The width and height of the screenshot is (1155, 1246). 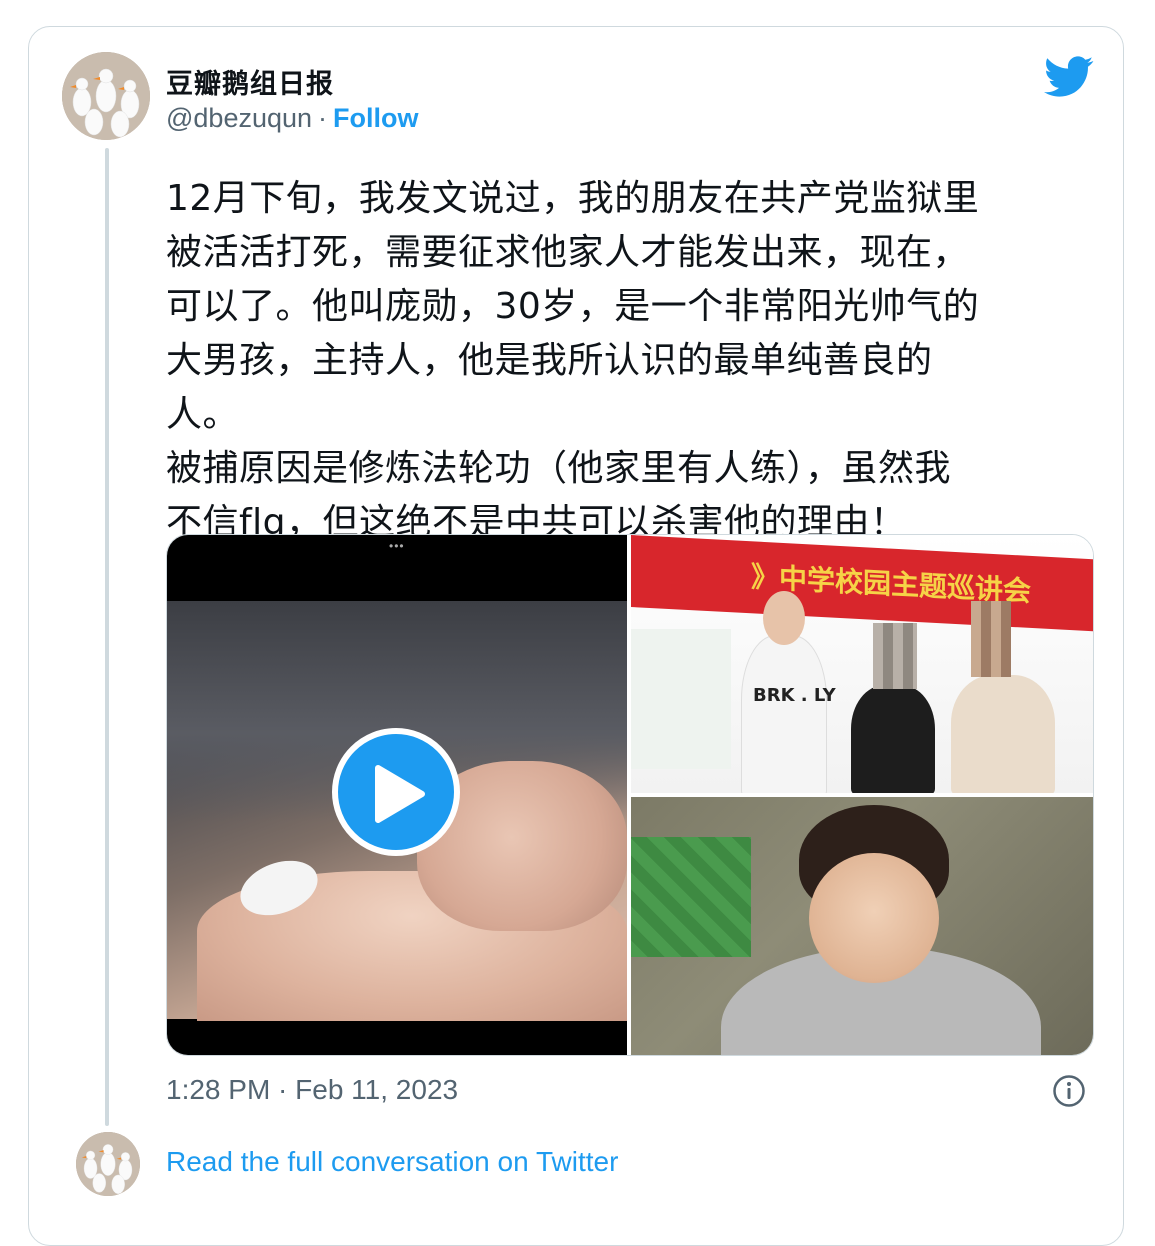 What do you see at coordinates (1069, 77) in the screenshot?
I see `twitter-bird-icon` at bounding box center [1069, 77].